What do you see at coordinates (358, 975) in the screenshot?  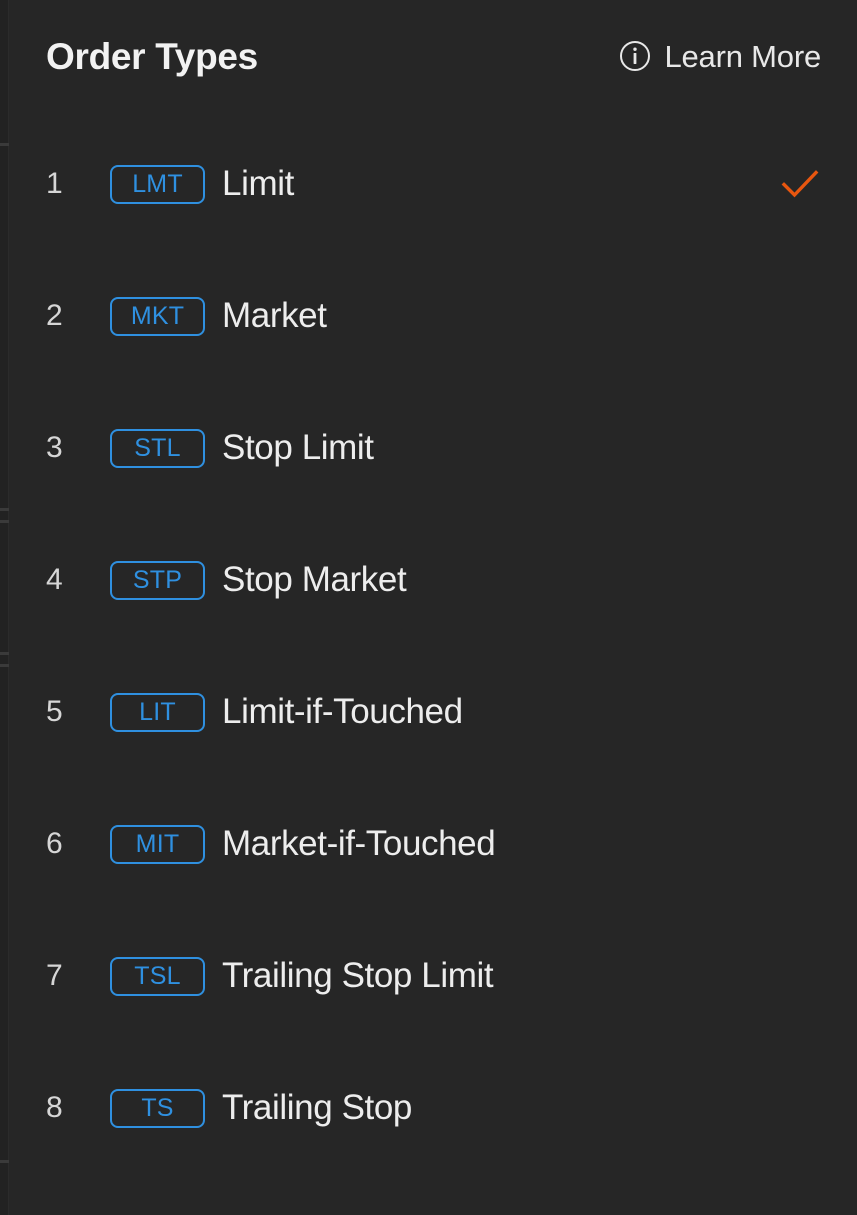 I see `order-type-label: Trailing Stop Limit` at bounding box center [358, 975].